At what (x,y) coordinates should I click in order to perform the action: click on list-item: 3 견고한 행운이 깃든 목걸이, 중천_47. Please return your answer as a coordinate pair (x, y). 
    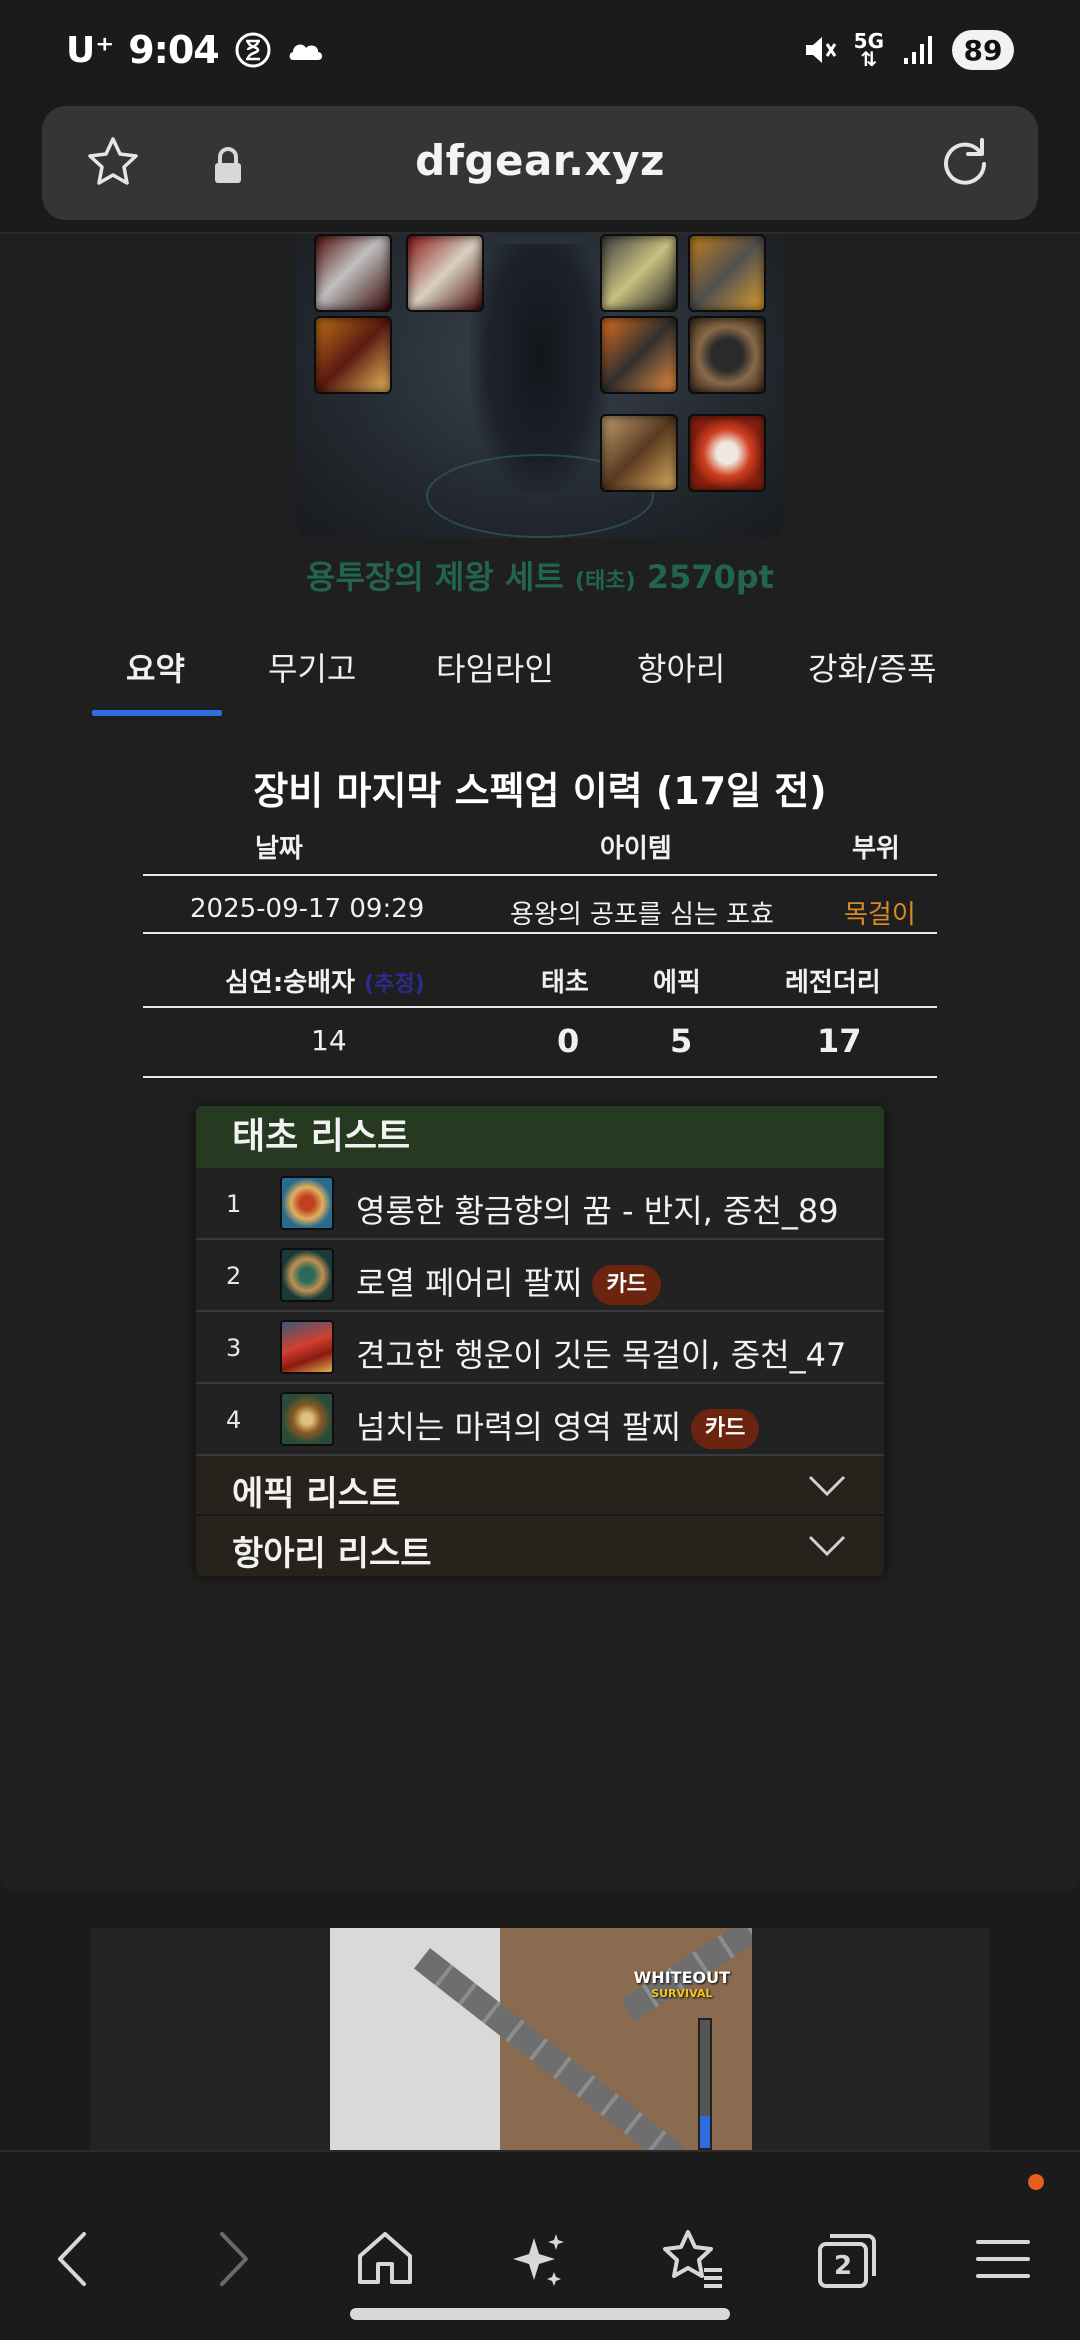
    Looking at the image, I should click on (540, 1348).